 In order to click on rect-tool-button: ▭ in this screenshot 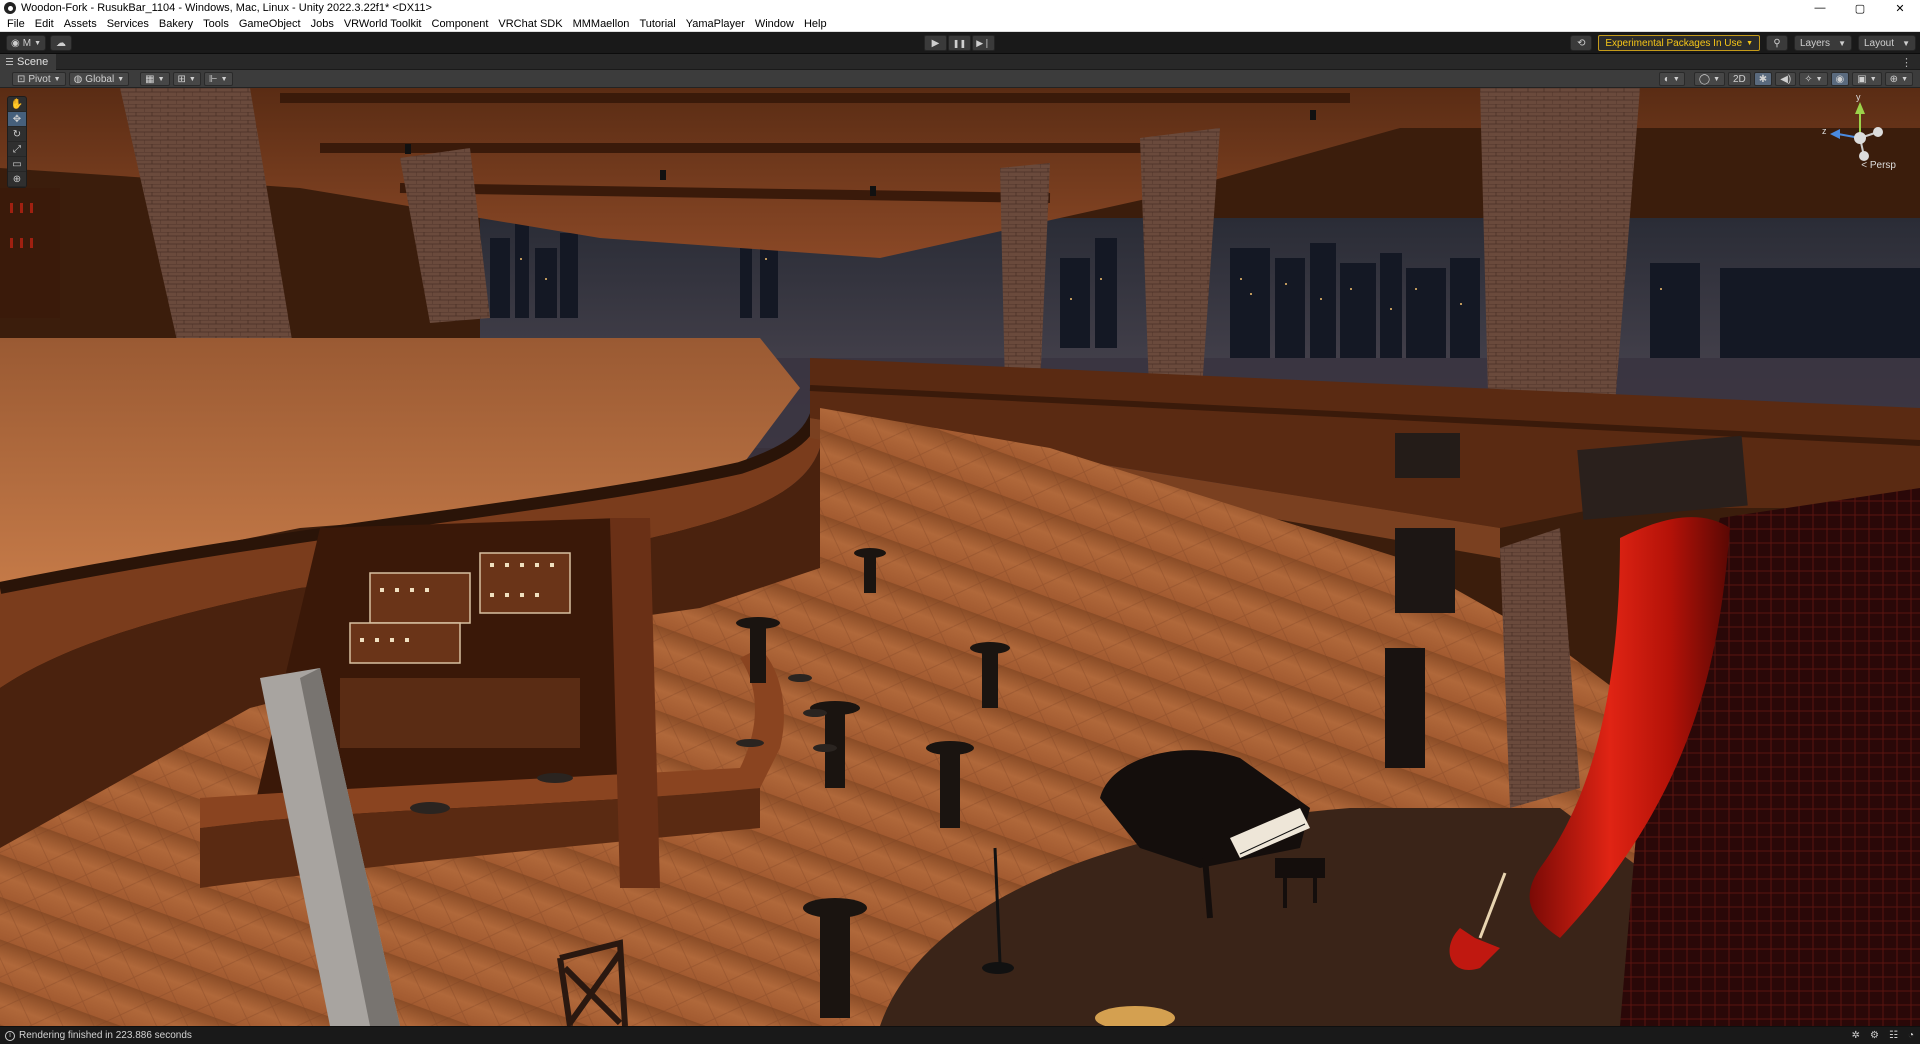, I will do `click(17, 164)`.